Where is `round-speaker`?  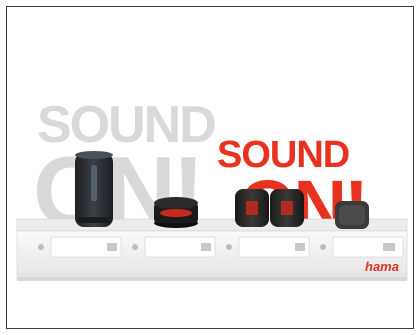
round-speaker is located at coordinates (176, 212).